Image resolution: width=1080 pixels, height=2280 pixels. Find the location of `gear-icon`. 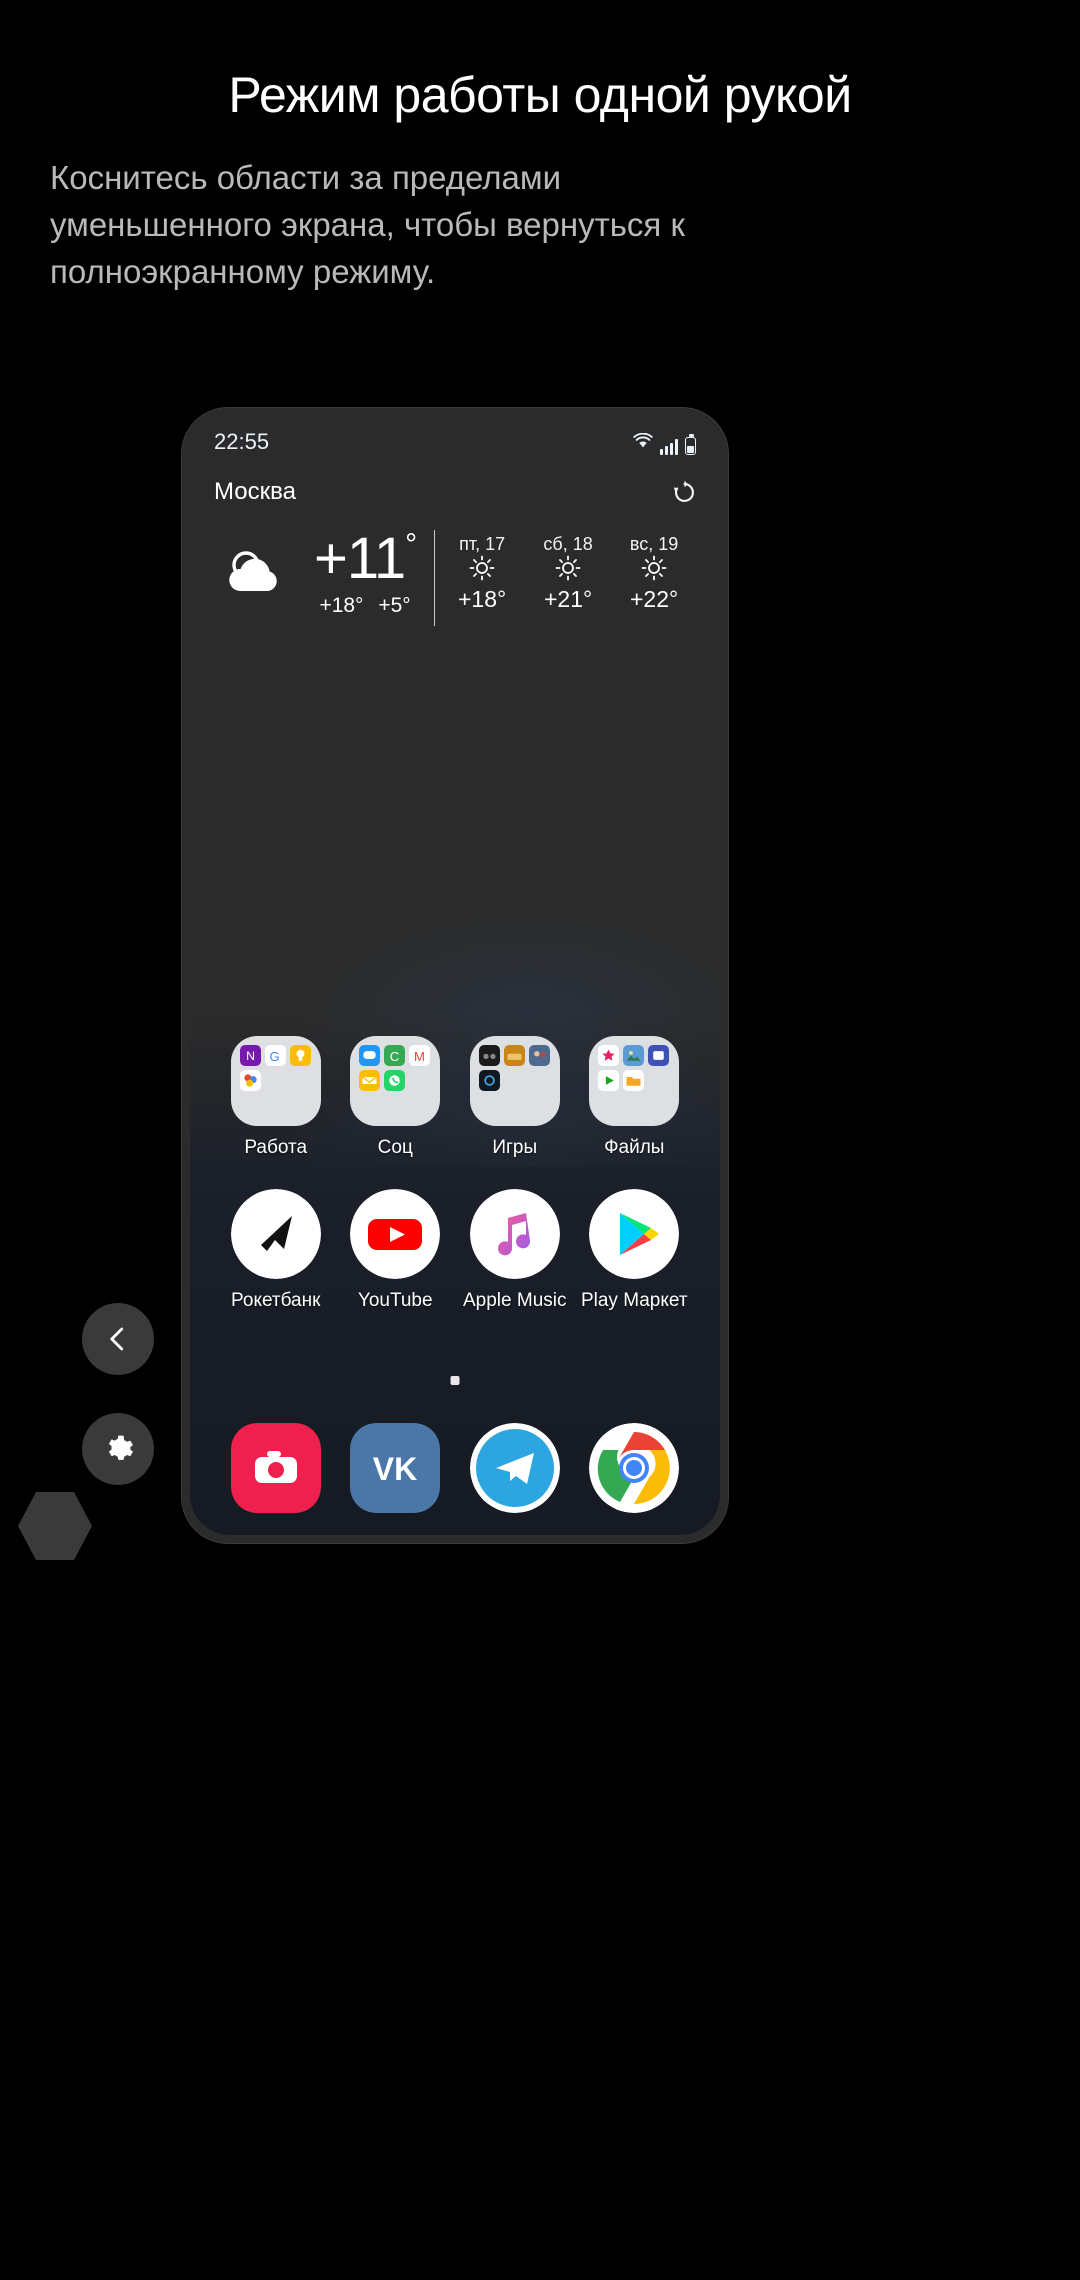

gear-icon is located at coordinates (118, 1449).